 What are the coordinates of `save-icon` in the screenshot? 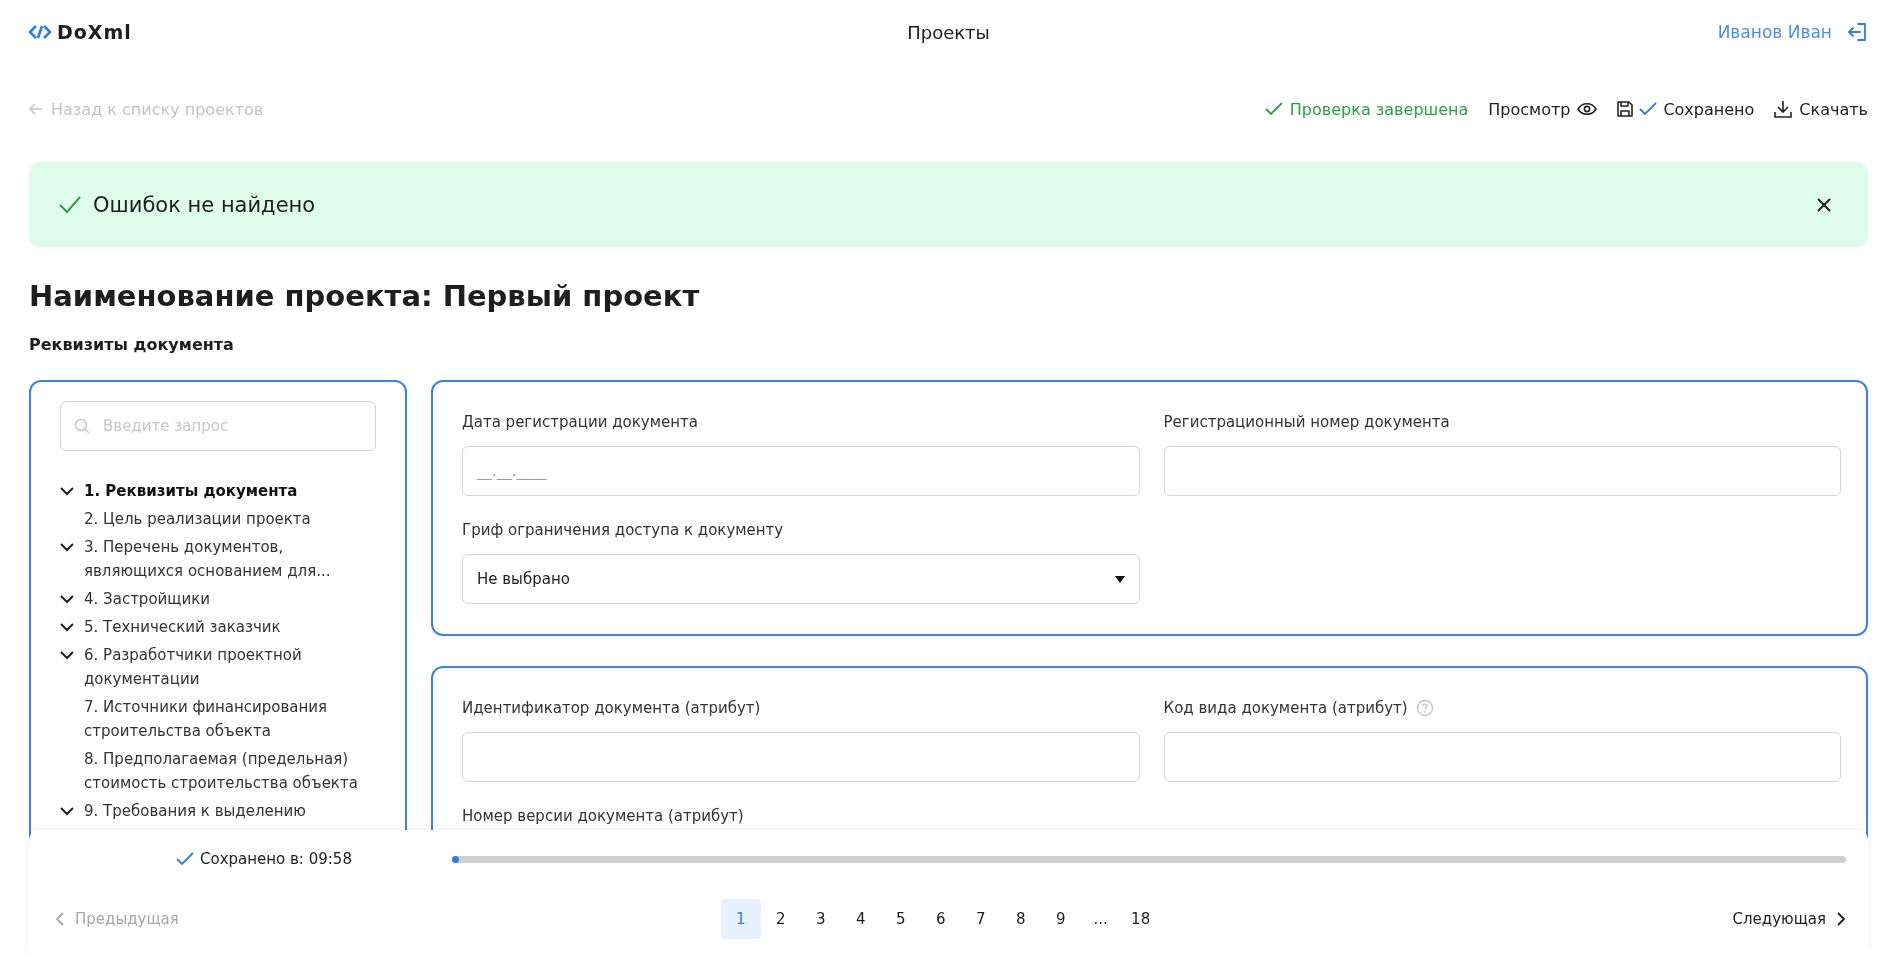 It's located at (1625, 109).